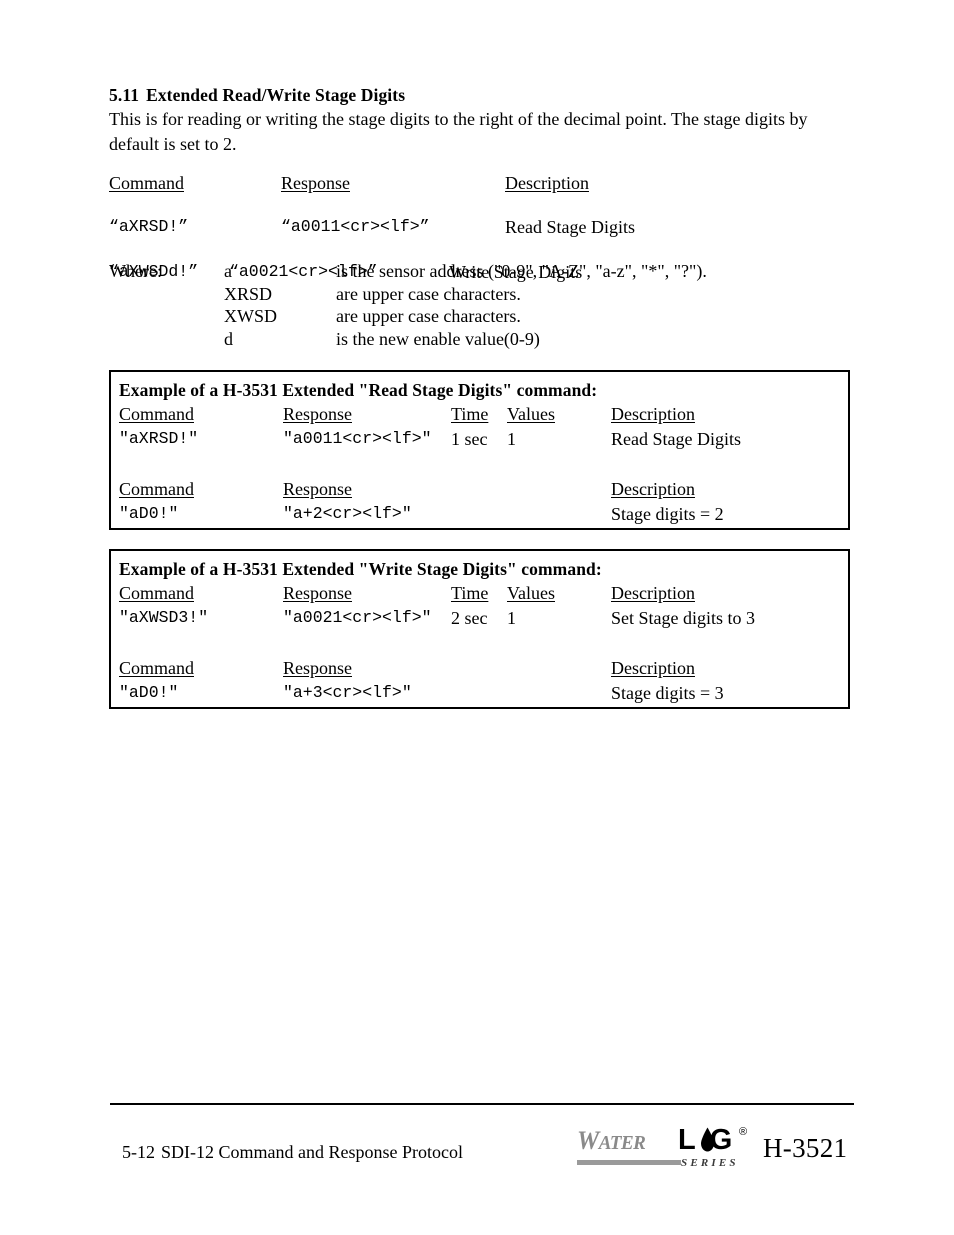 The image size is (954, 1235). What do you see at coordinates (588, 1141) in the screenshot?
I see `logo-water-initial: W` at bounding box center [588, 1141].